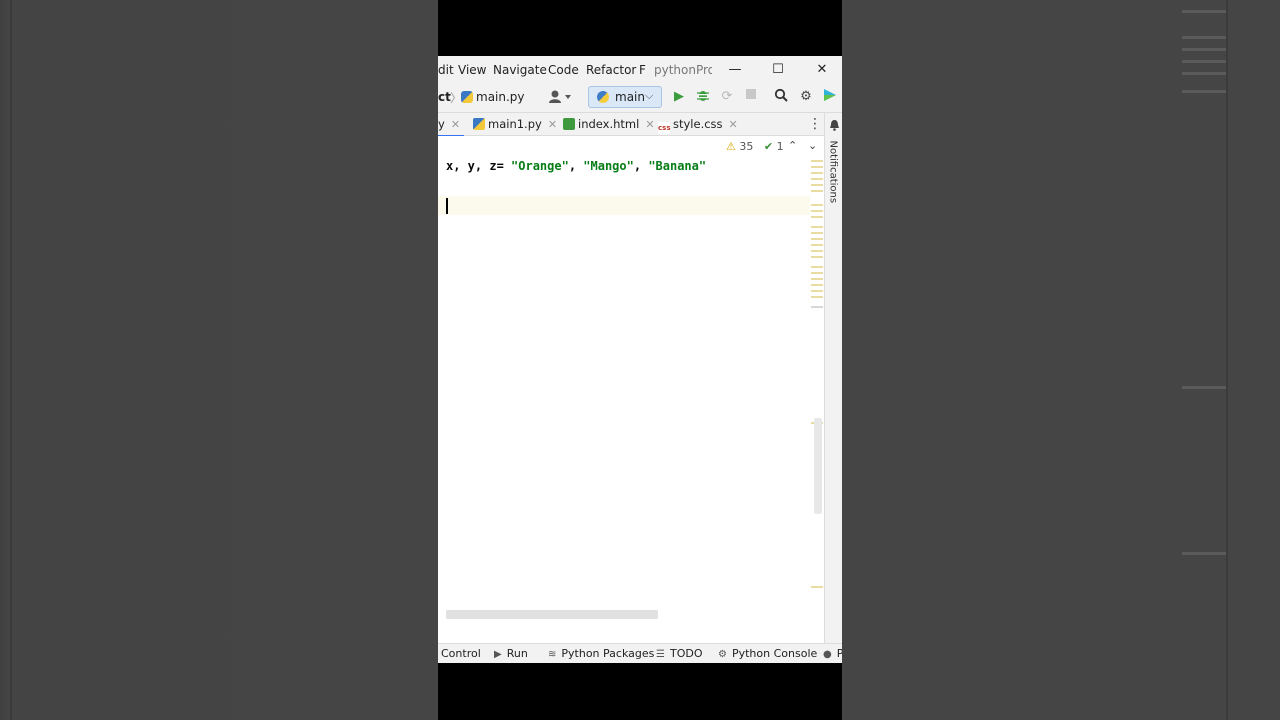  Describe the element at coordinates (818, 466) in the screenshot. I see `vertical-scrollbar` at that location.